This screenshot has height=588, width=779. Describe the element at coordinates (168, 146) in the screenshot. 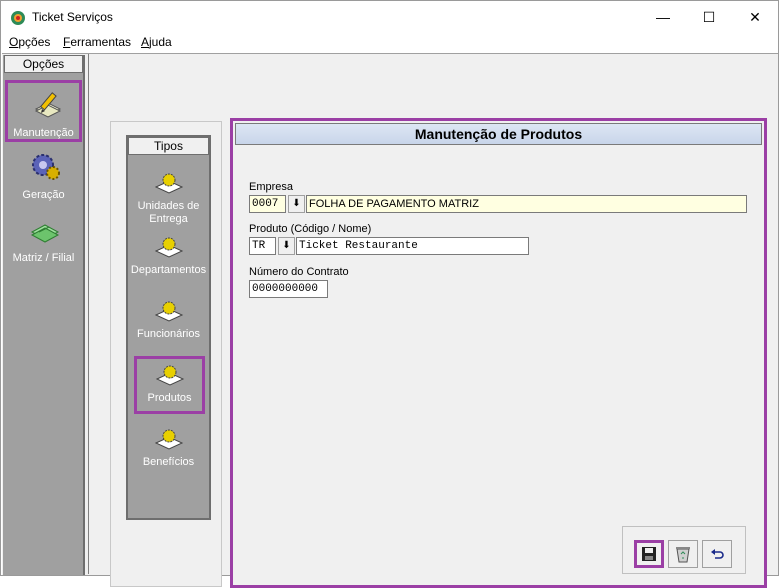

I see `tipos-header: Tipos` at that location.